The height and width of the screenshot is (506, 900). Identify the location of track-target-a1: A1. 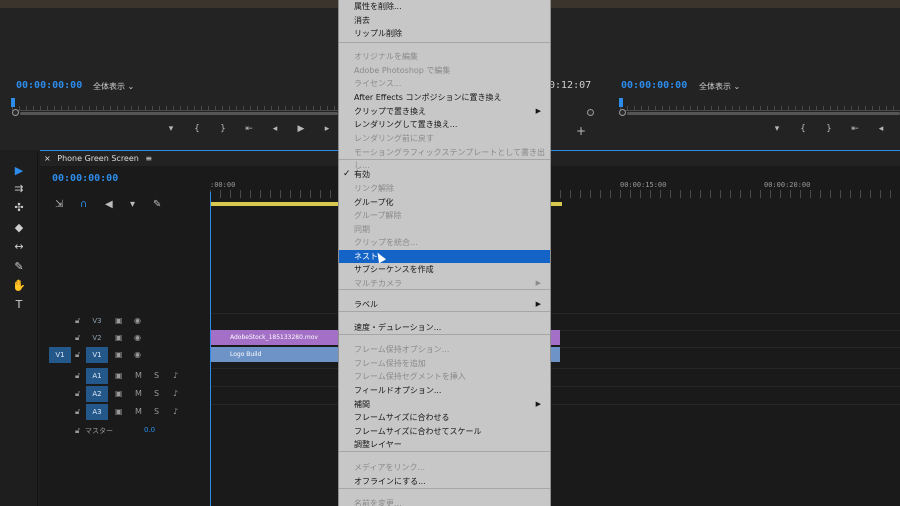
(97, 376).